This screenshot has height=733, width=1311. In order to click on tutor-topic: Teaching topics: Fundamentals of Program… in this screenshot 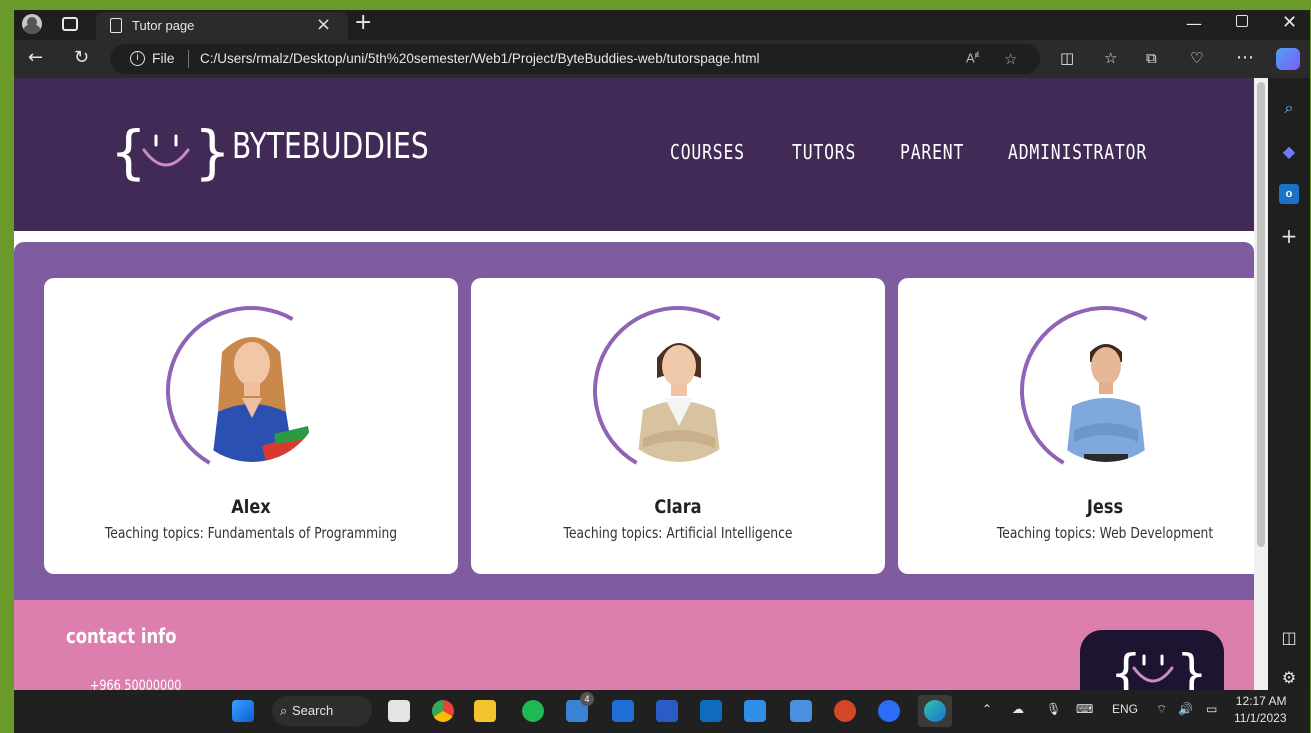, I will do `click(251, 533)`.